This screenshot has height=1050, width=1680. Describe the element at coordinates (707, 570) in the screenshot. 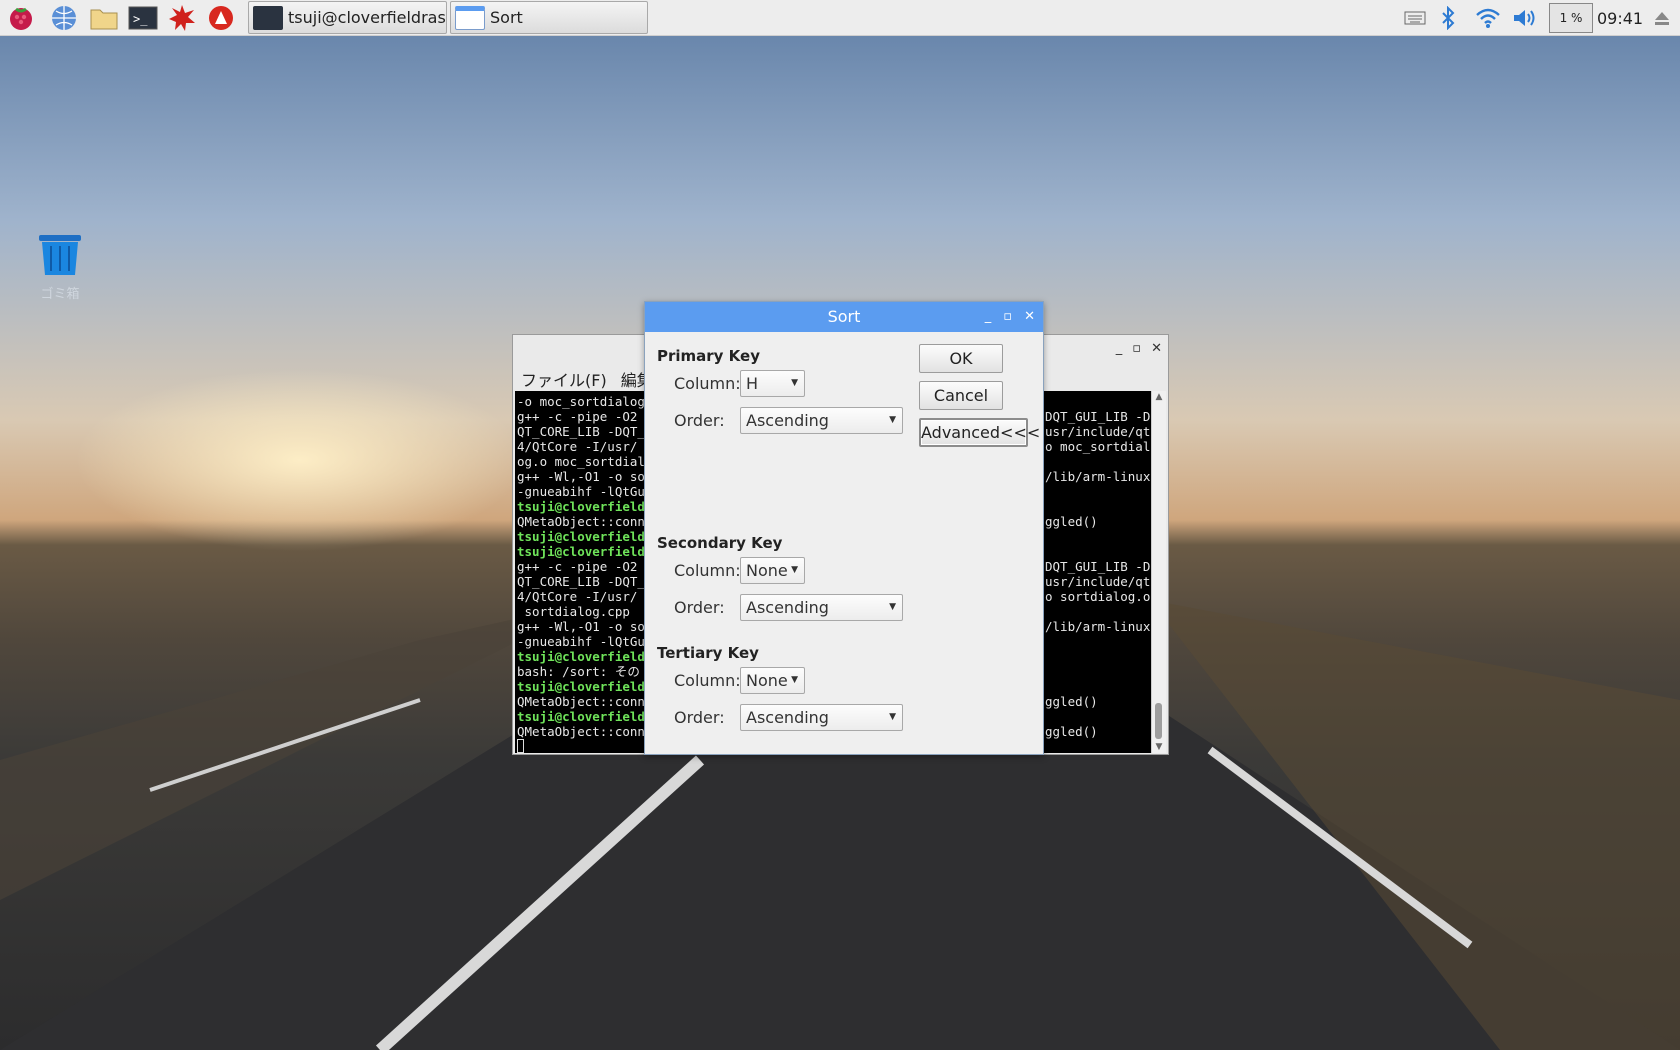

I see `secondary-column-label: Column:` at that location.